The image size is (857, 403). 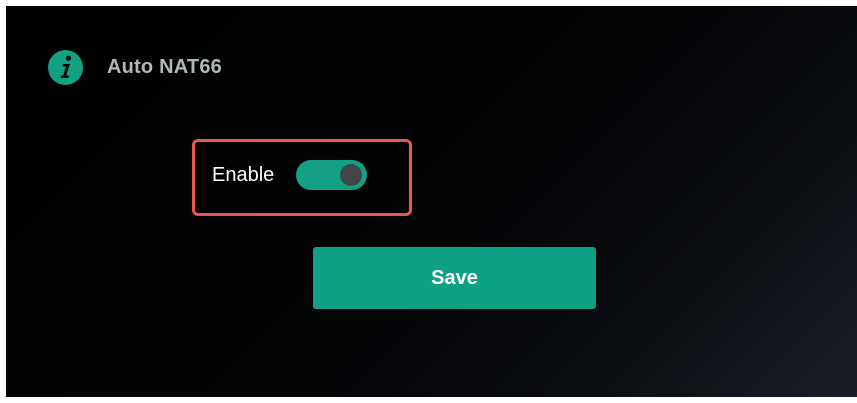 What do you see at coordinates (243, 174) in the screenshot?
I see `enable-label: Enable` at bounding box center [243, 174].